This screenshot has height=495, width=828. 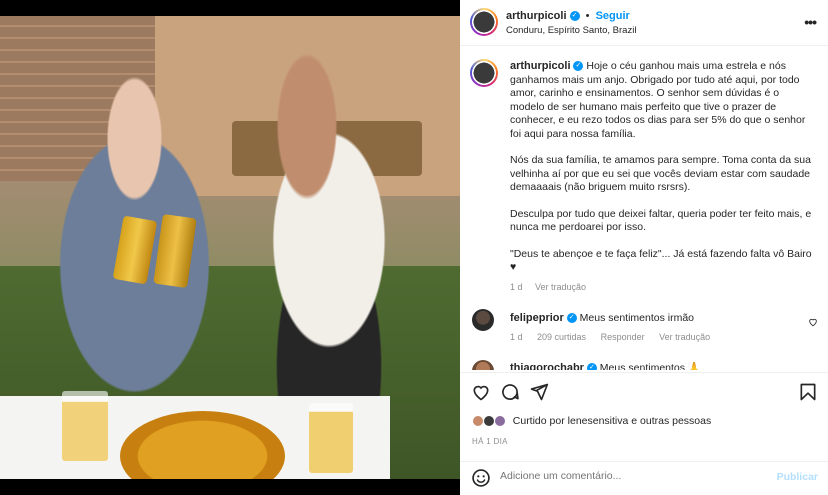 I want to click on author-username: arthurpicoli, so click(x=536, y=16).